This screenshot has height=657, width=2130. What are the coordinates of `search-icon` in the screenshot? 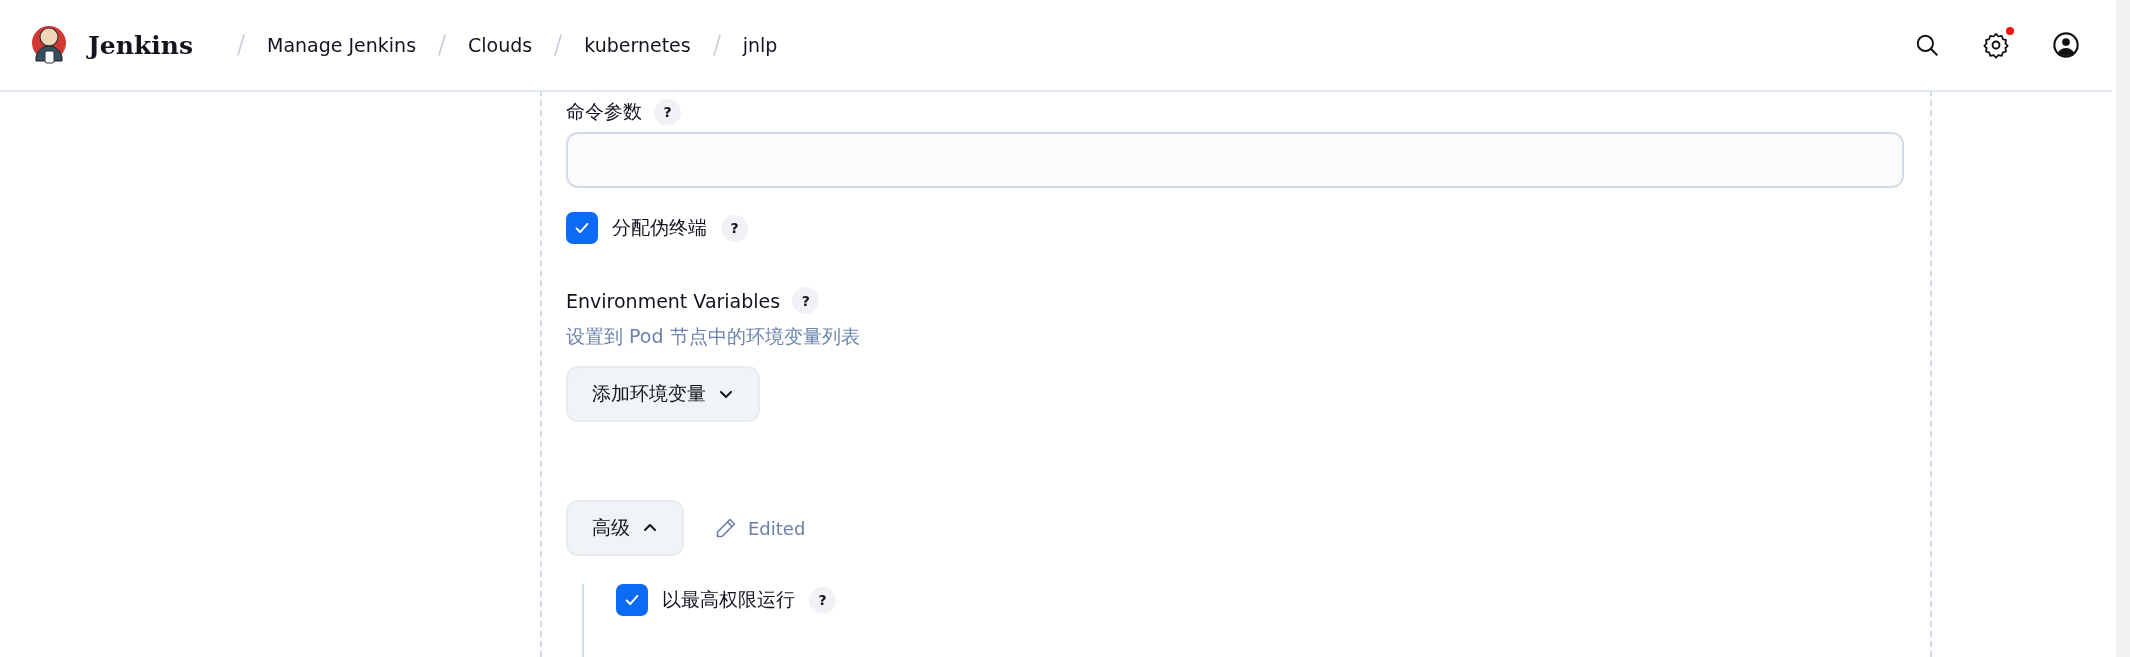 It's located at (1927, 45).